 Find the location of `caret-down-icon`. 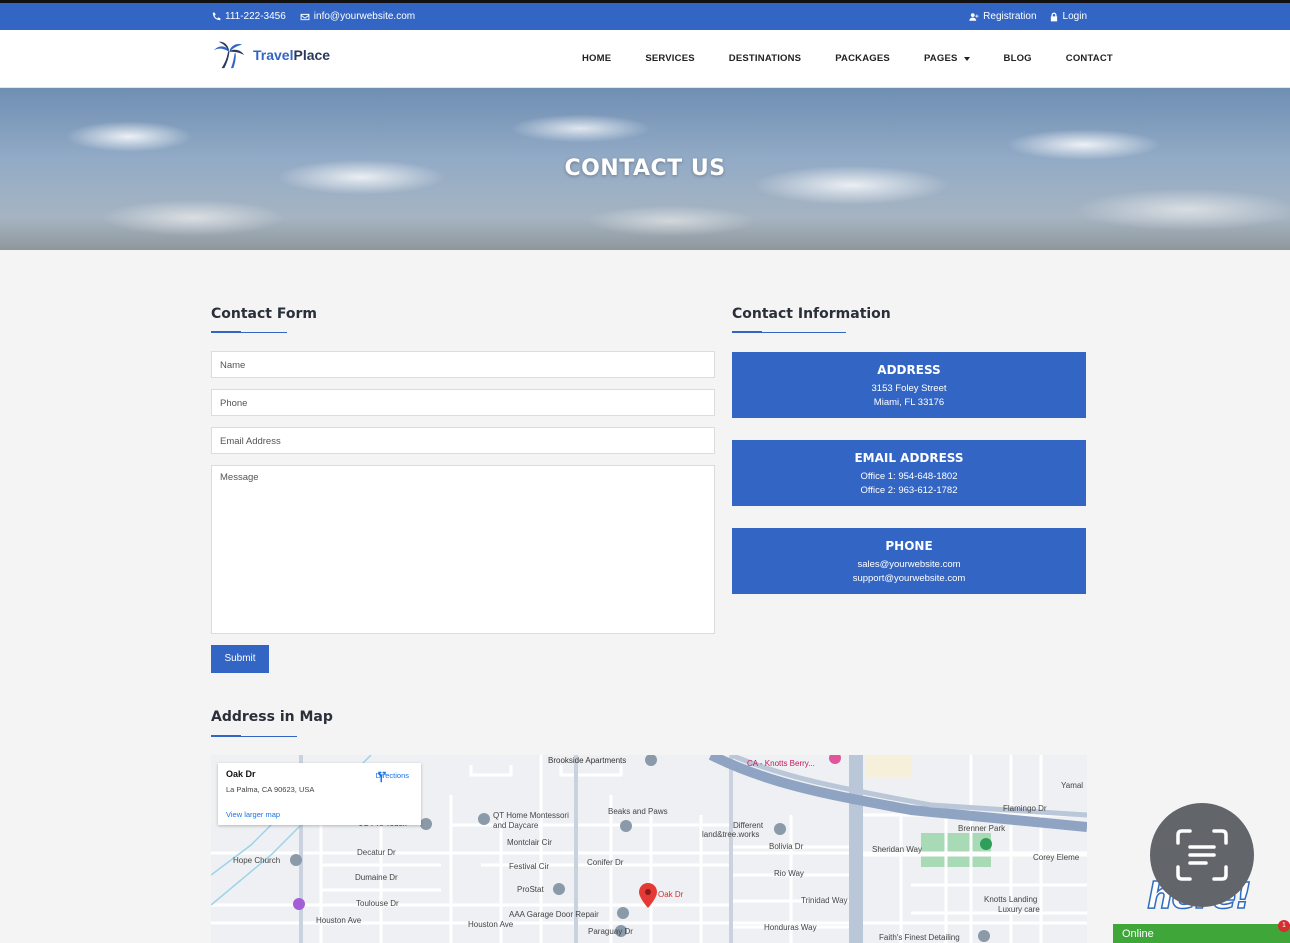

caret-down-icon is located at coordinates (966, 58).